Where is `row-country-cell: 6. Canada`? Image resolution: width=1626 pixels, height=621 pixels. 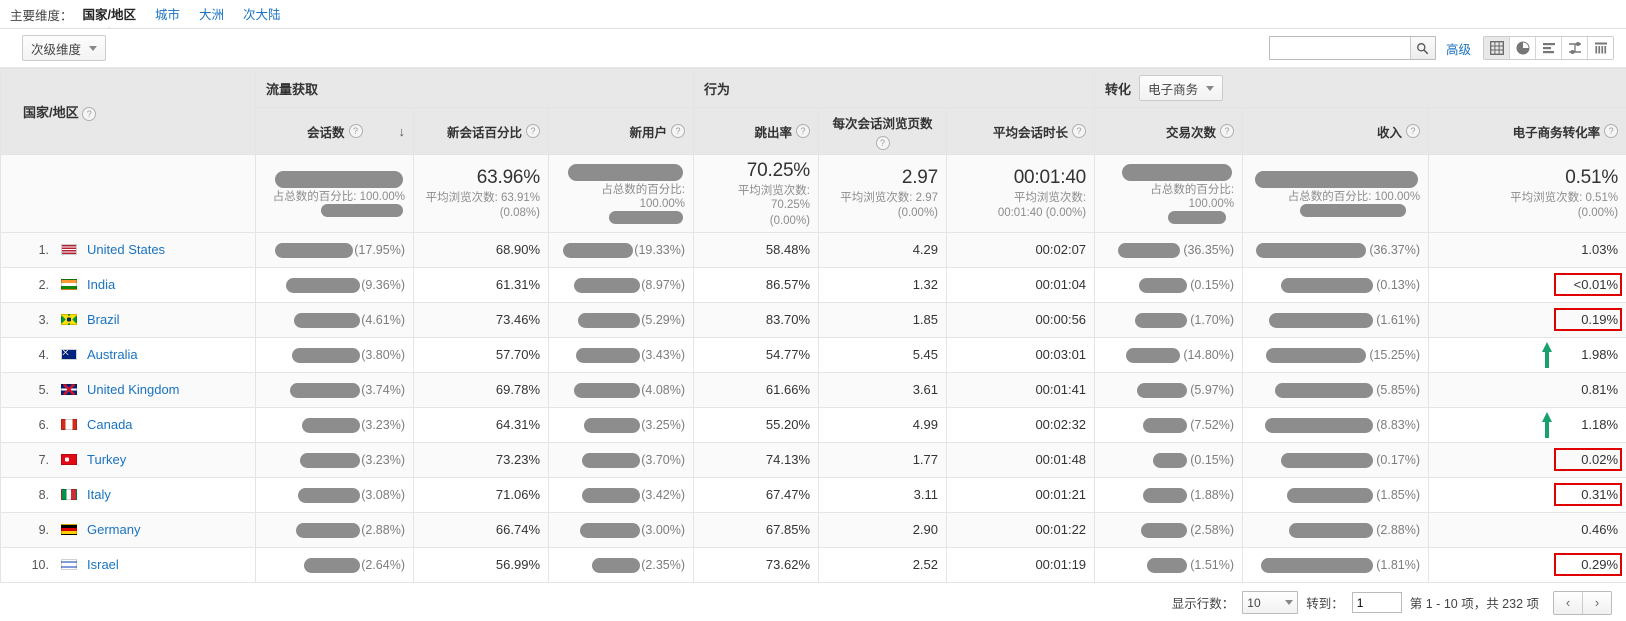
row-country-cell: 6. Canada is located at coordinates (128, 424).